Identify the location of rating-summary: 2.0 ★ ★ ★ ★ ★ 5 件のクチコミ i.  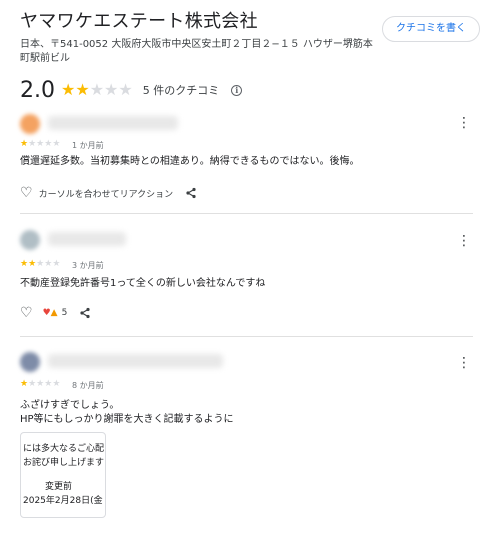
(131, 90).